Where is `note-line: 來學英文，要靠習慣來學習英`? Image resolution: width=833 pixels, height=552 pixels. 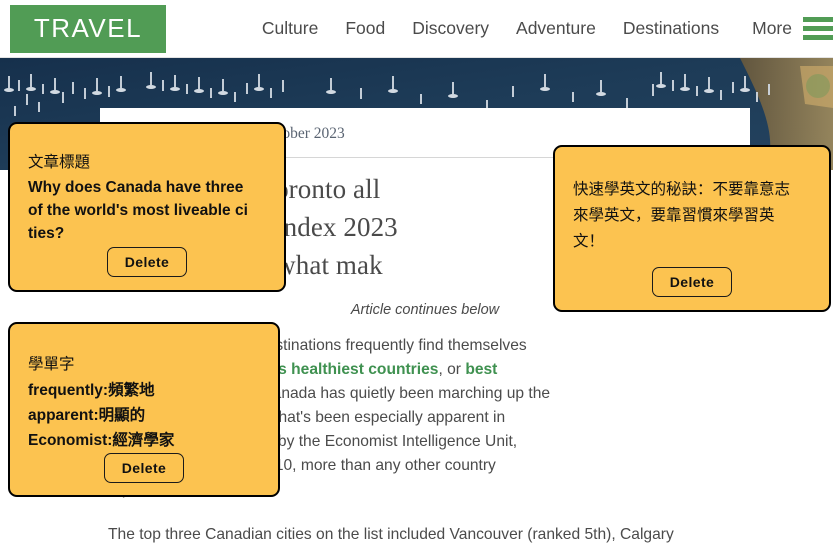 note-line: 來學英文，要靠習慣來學習英 is located at coordinates (674, 215).